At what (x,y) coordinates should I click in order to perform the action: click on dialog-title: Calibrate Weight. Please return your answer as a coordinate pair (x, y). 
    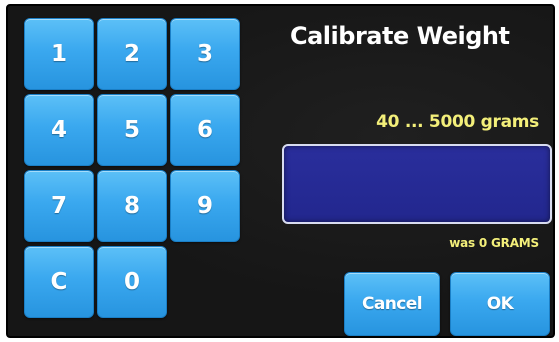
    Looking at the image, I should click on (400, 36).